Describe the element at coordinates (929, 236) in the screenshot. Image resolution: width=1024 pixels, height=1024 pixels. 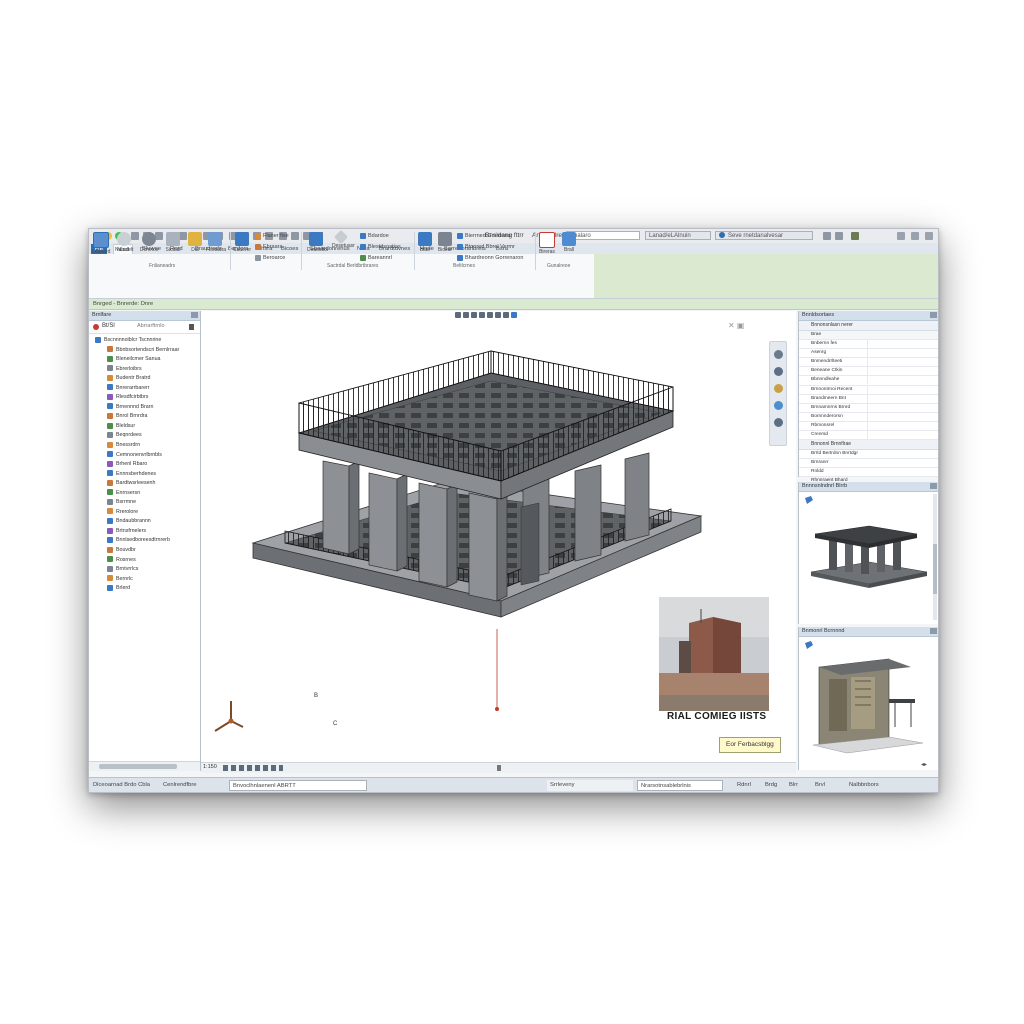
I see `close-icon` at that location.